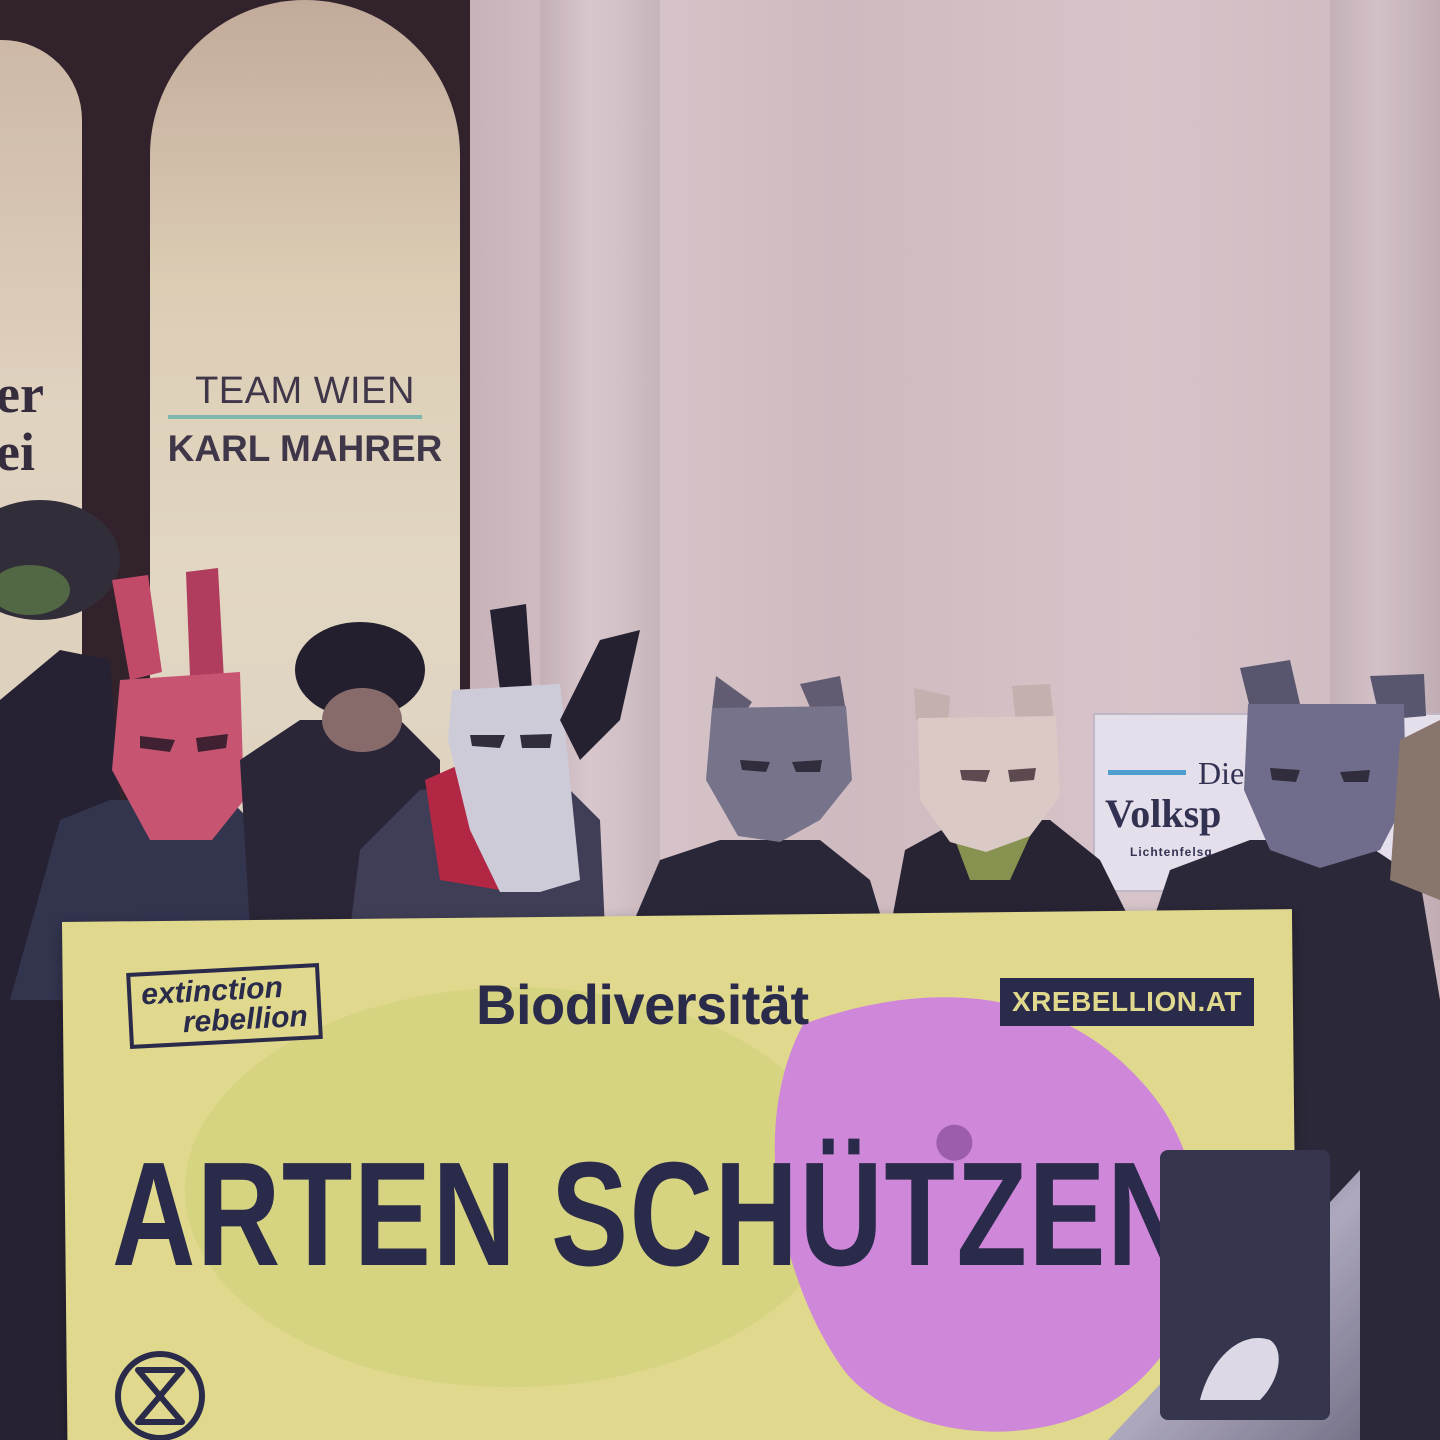 This screenshot has width=1440, height=1440. I want to click on banner-subtitle: Biodiversität, so click(642, 1004).